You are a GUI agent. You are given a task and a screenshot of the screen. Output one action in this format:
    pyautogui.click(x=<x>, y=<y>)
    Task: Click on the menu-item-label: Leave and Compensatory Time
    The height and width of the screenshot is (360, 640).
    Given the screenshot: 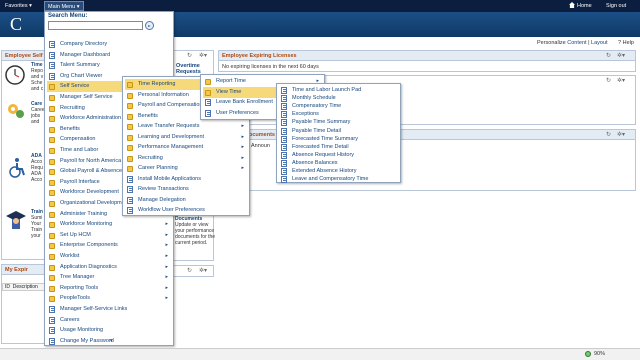 What is the action you would take?
    pyautogui.click(x=330, y=179)
    